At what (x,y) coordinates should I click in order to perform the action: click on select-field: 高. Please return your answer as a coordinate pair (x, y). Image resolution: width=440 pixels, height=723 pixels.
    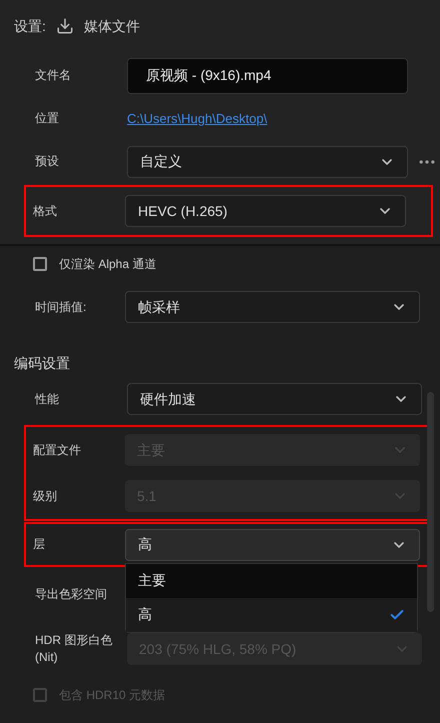
    Looking at the image, I should click on (272, 544).